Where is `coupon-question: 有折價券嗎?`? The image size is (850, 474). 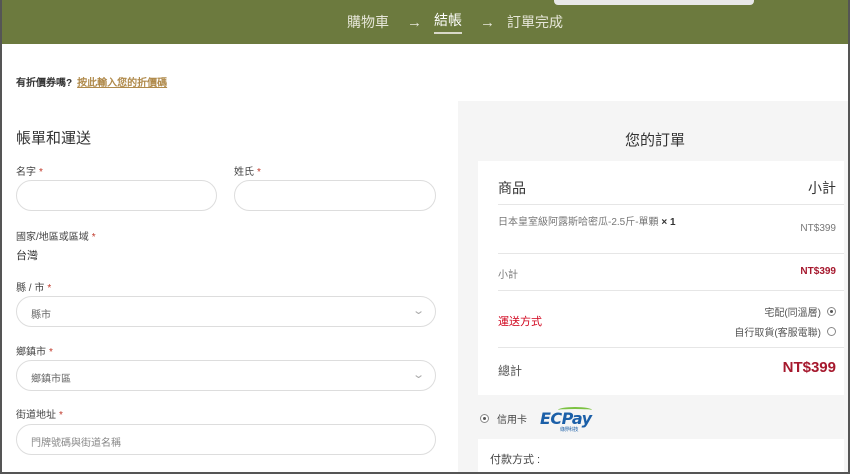
coupon-question: 有折價券嗎? is located at coordinates (44, 83).